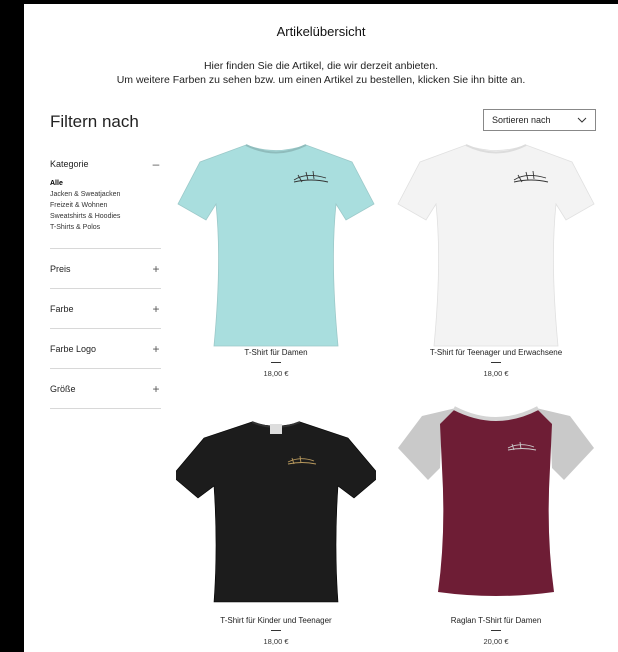 Image resolution: width=618 pixels, height=652 pixels. What do you see at coordinates (73, 349) in the screenshot?
I see `filter-label: Farbe Logo` at bounding box center [73, 349].